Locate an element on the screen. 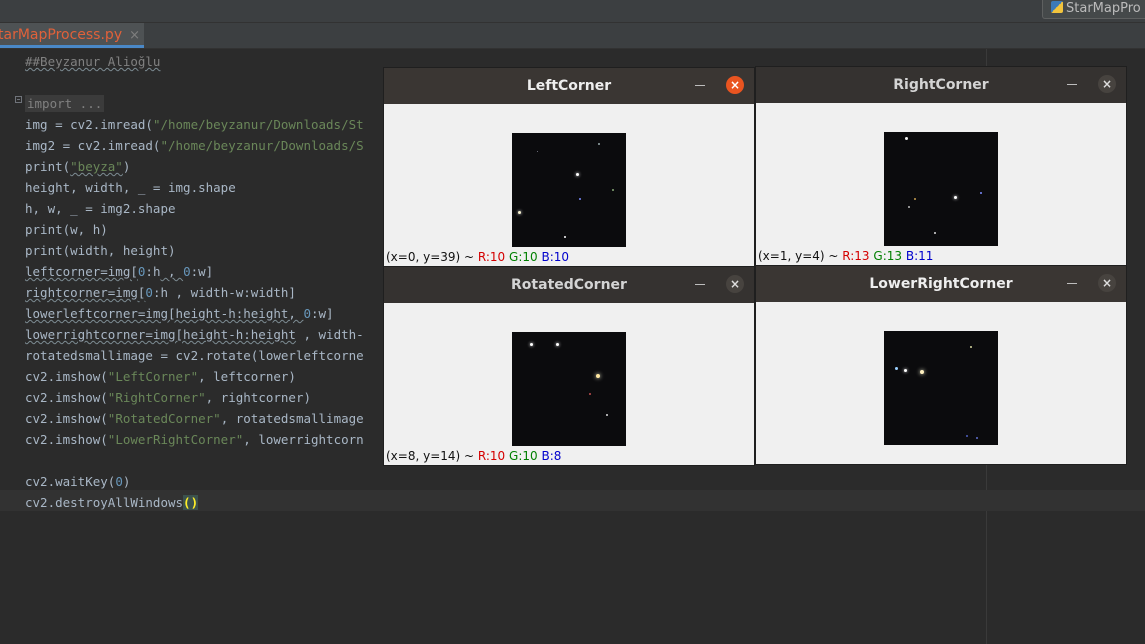 The image size is (1145, 644). code-line: print("beyza") is located at coordinates (194, 166).